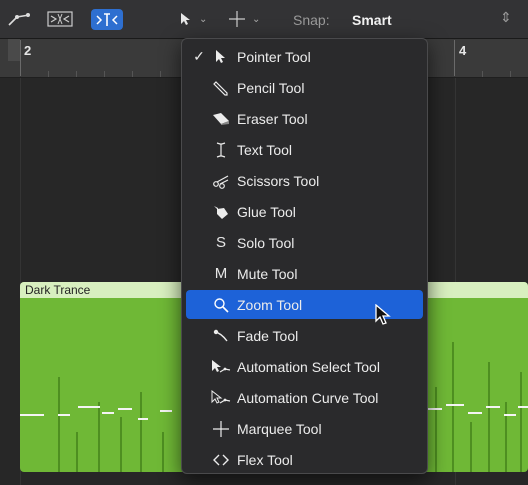 The height and width of the screenshot is (485, 528). Describe the element at coordinates (270, 304) in the screenshot. I see `menu-item-label: Zoom Tool` at that location.